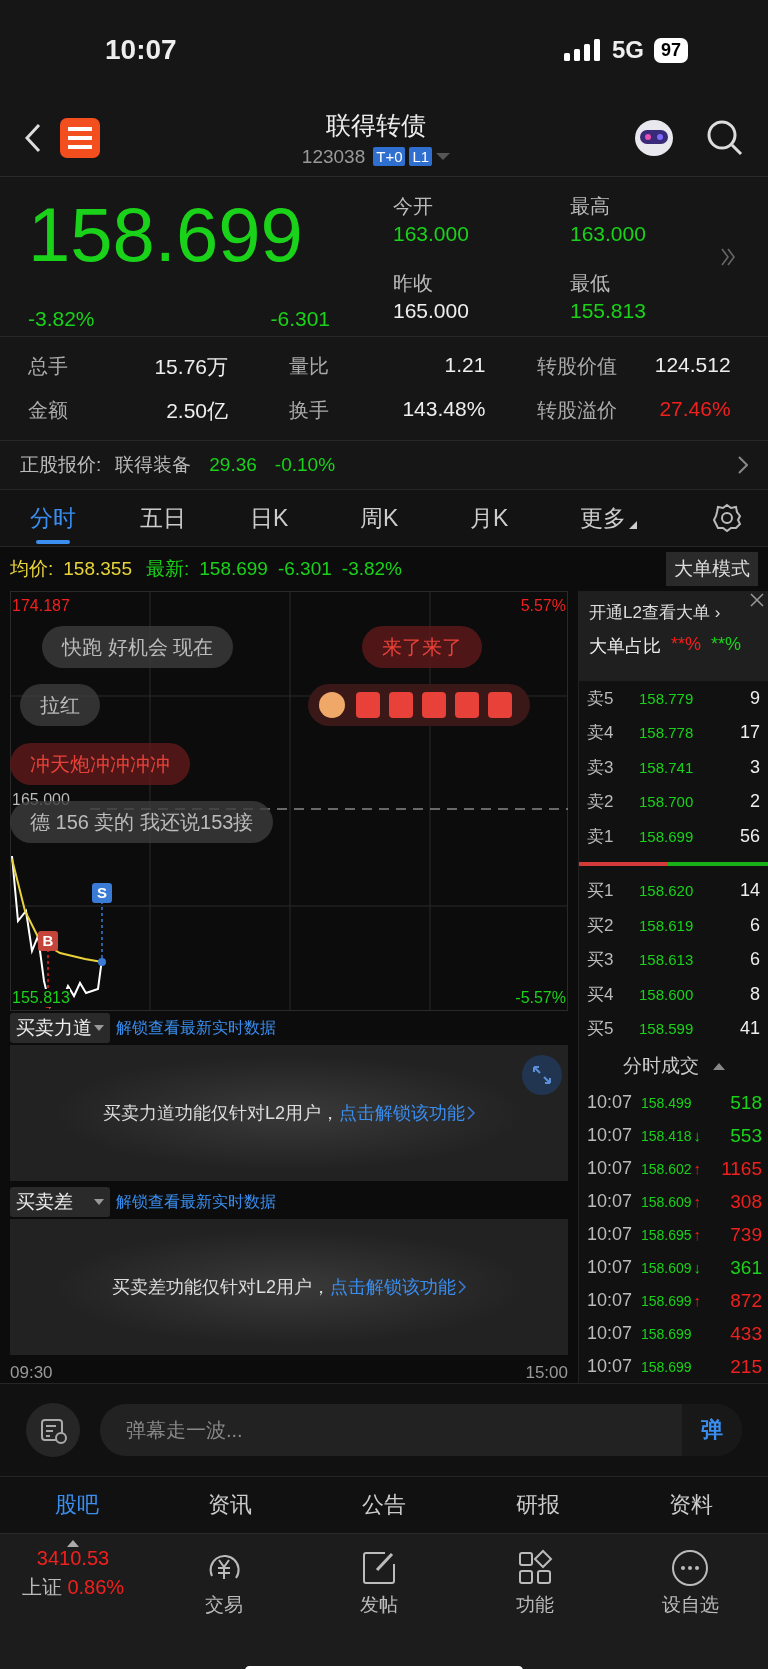 The height and width of the screenshot is (1669, 768). I want to click on big-order-mode-button: 大单模式, so click(712, 569).